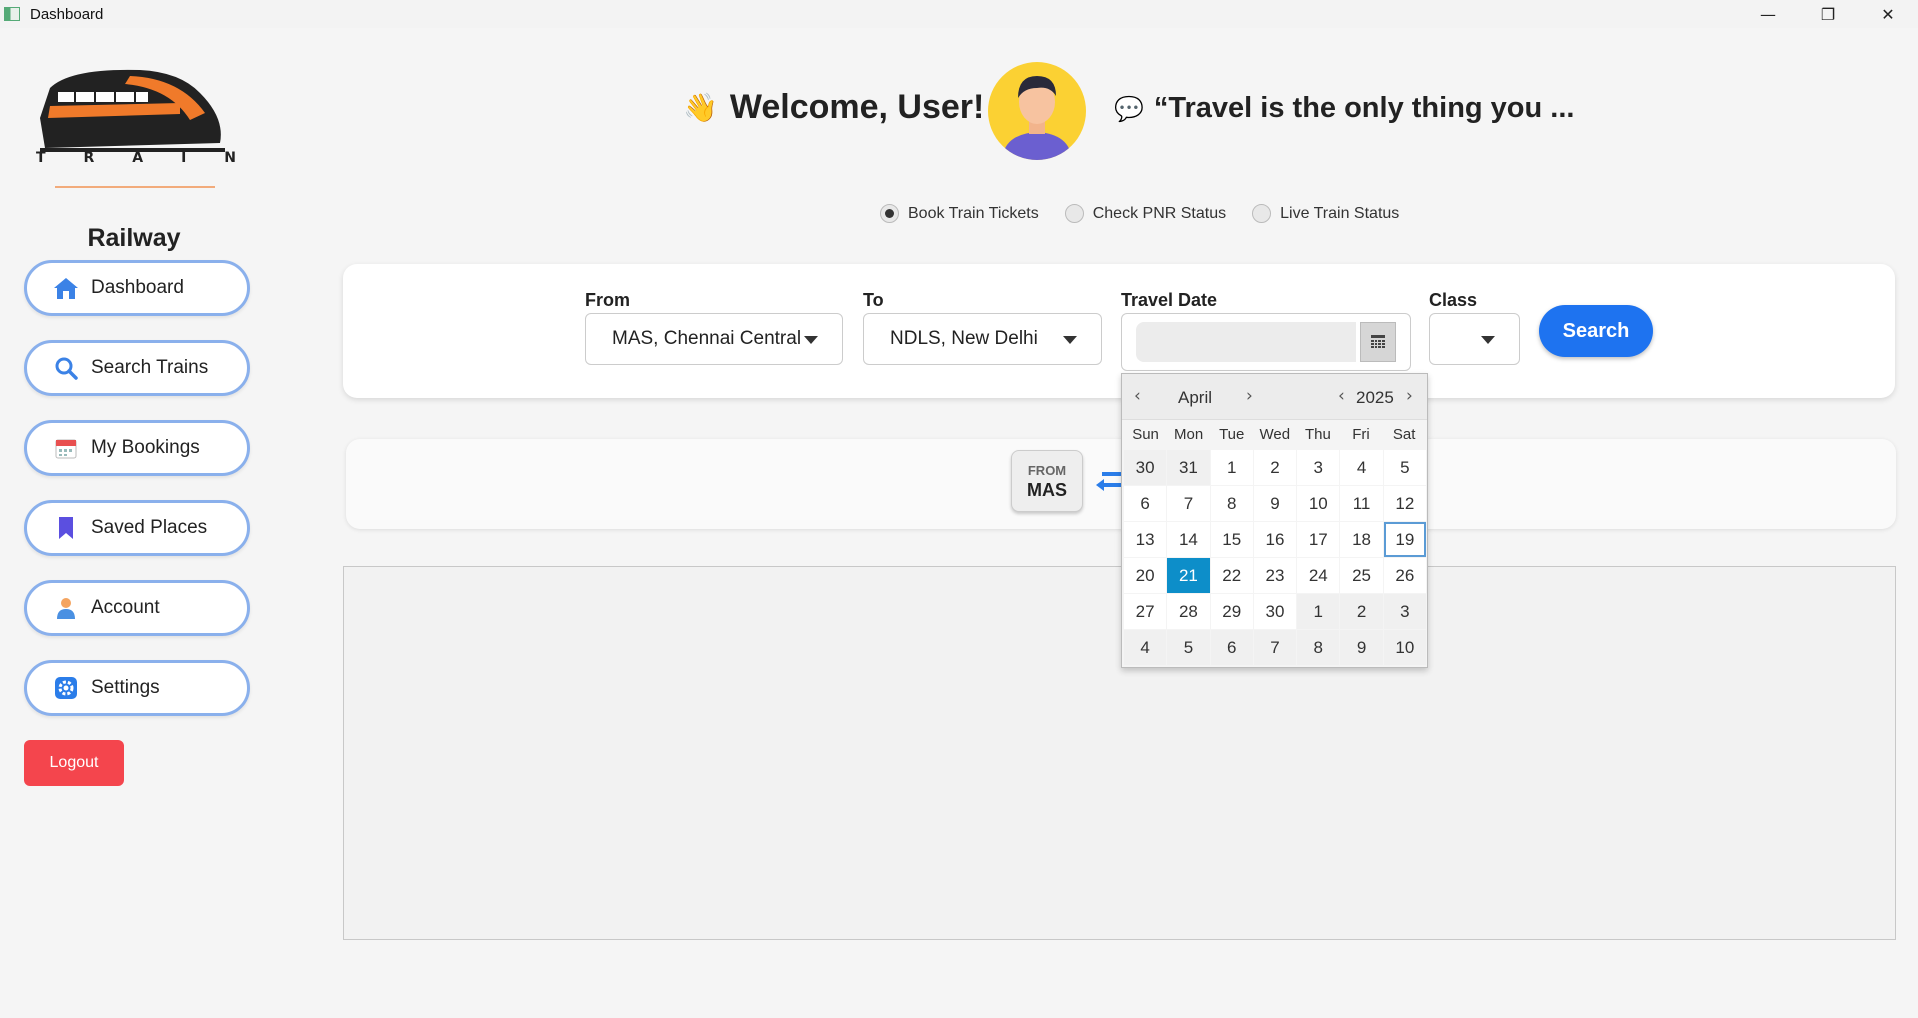 The width and height of the screenshot is (1918, 1018). I want to click on prev-year-button: ‹, so click(1341, 396).